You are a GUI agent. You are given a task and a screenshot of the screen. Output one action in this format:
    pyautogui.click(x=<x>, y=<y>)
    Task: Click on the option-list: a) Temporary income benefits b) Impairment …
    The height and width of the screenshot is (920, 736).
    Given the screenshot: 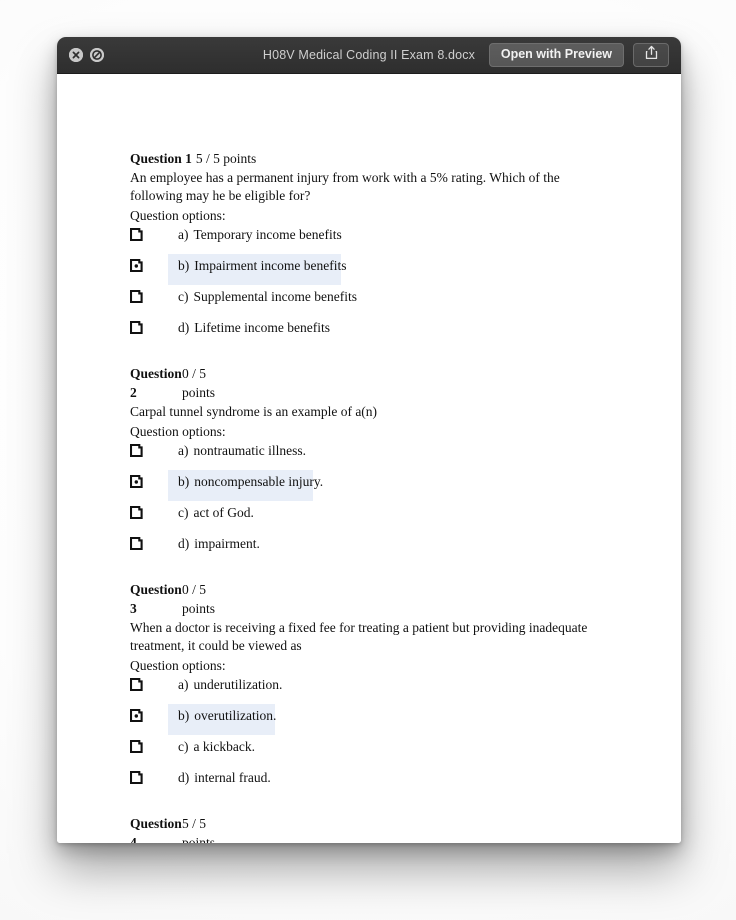 What is the action you would take?
    pyautogui.click(x=404, y=289)
    